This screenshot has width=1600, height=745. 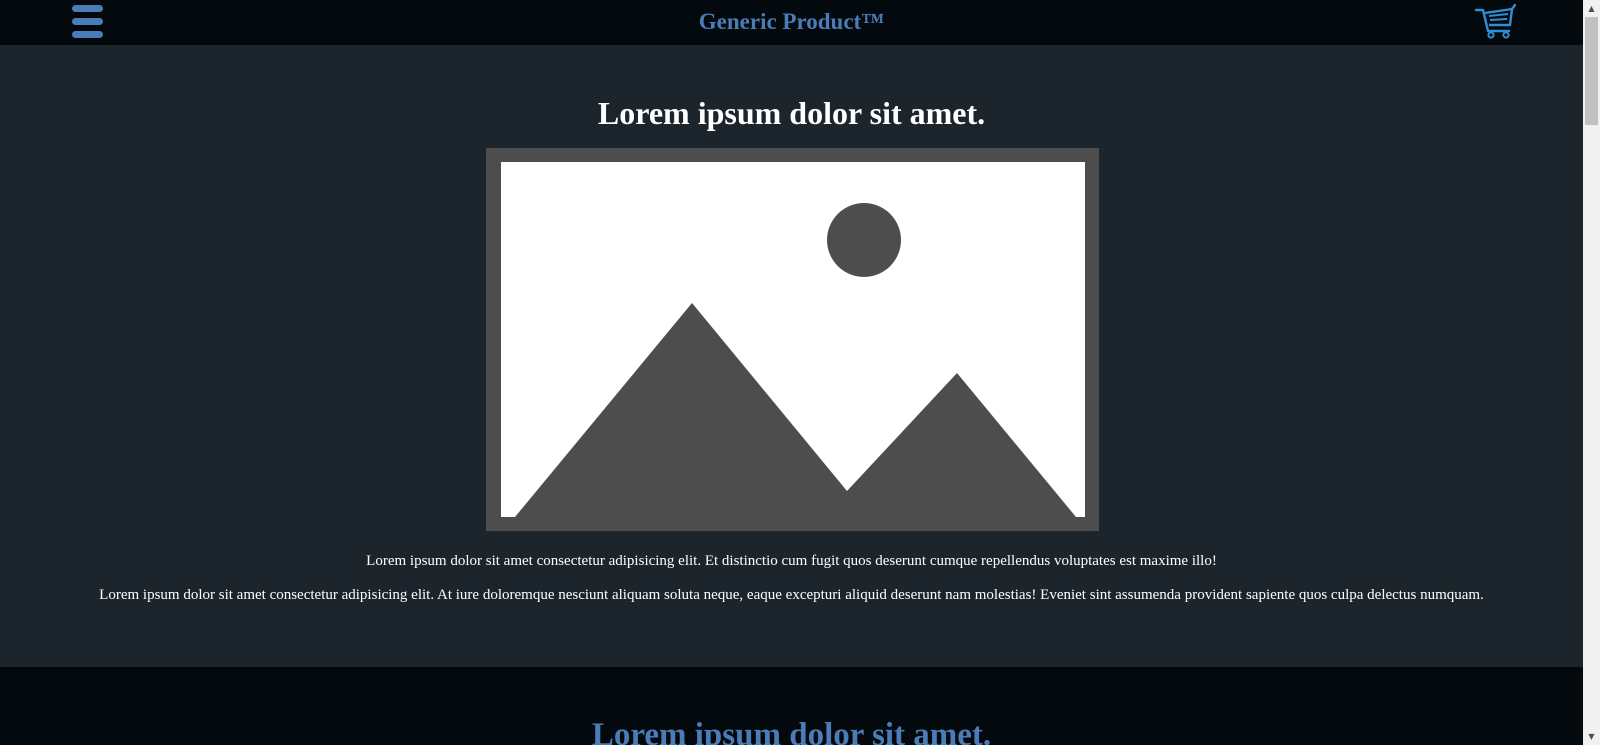 What do you see at coordinates (791, 113) in the screenshot?
I see `hero-title: Lorem ipsum dolor sit amet.` at bounding box center [791, 113].